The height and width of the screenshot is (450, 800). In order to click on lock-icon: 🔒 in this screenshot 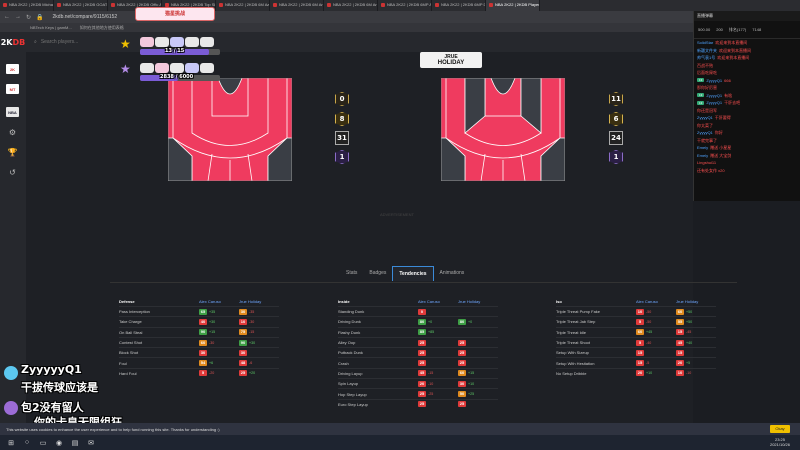, I will do `click(40, 17)`.